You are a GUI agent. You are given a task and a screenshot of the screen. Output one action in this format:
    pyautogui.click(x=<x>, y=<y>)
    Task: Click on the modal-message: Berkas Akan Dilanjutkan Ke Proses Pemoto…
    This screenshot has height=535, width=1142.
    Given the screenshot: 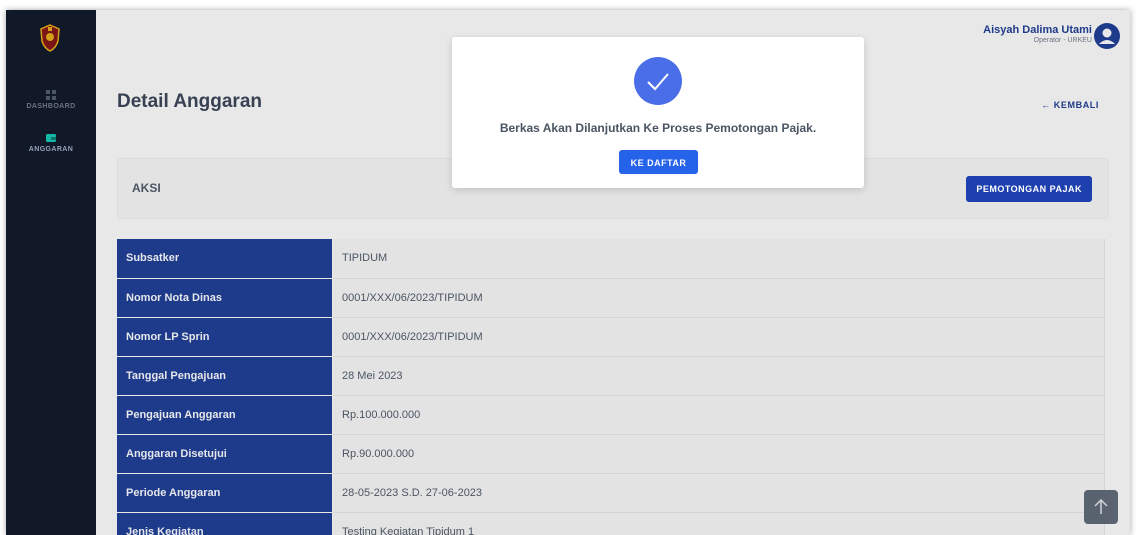 What is the action you would take?
    pyautogui.click(x=658, y=128)
    